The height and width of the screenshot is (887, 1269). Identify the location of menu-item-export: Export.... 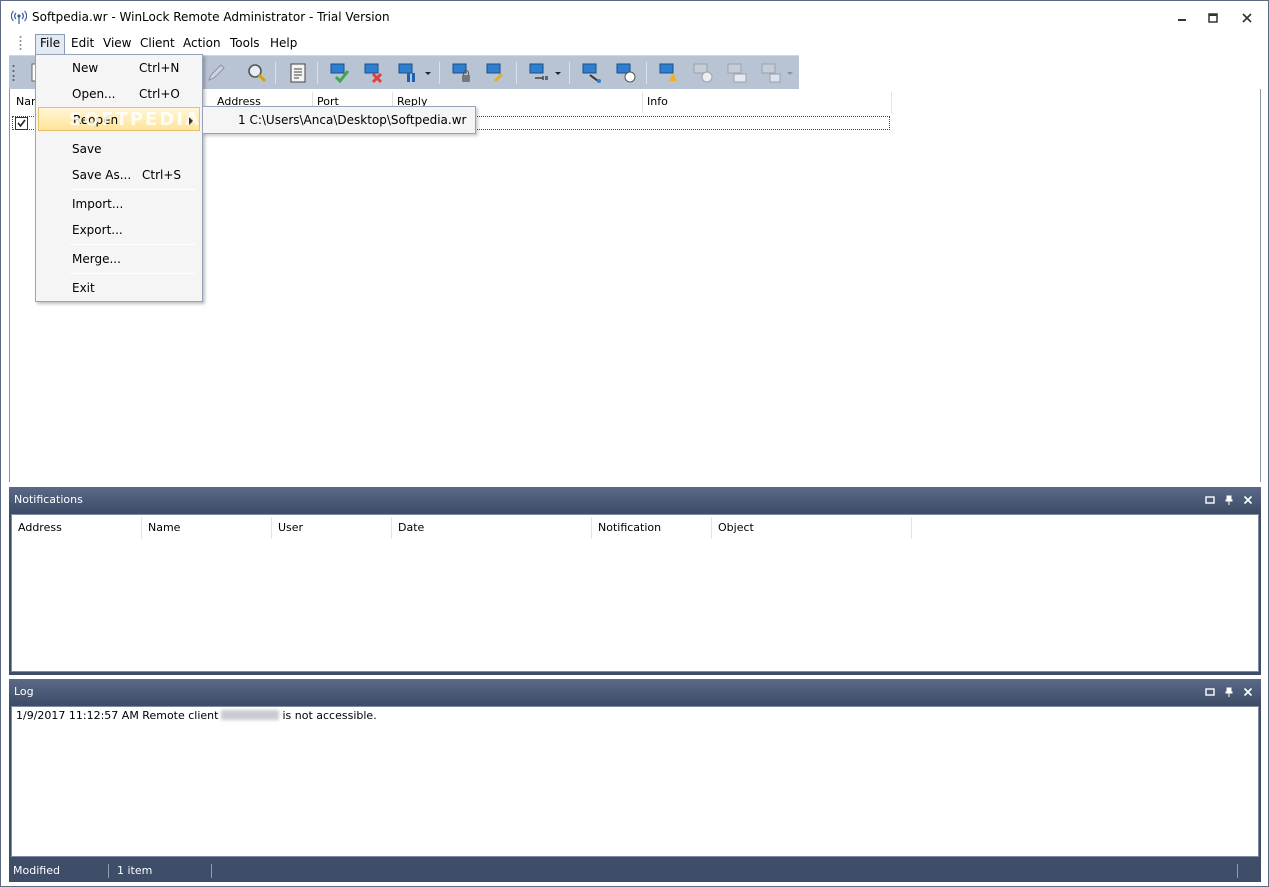
(119, 230).